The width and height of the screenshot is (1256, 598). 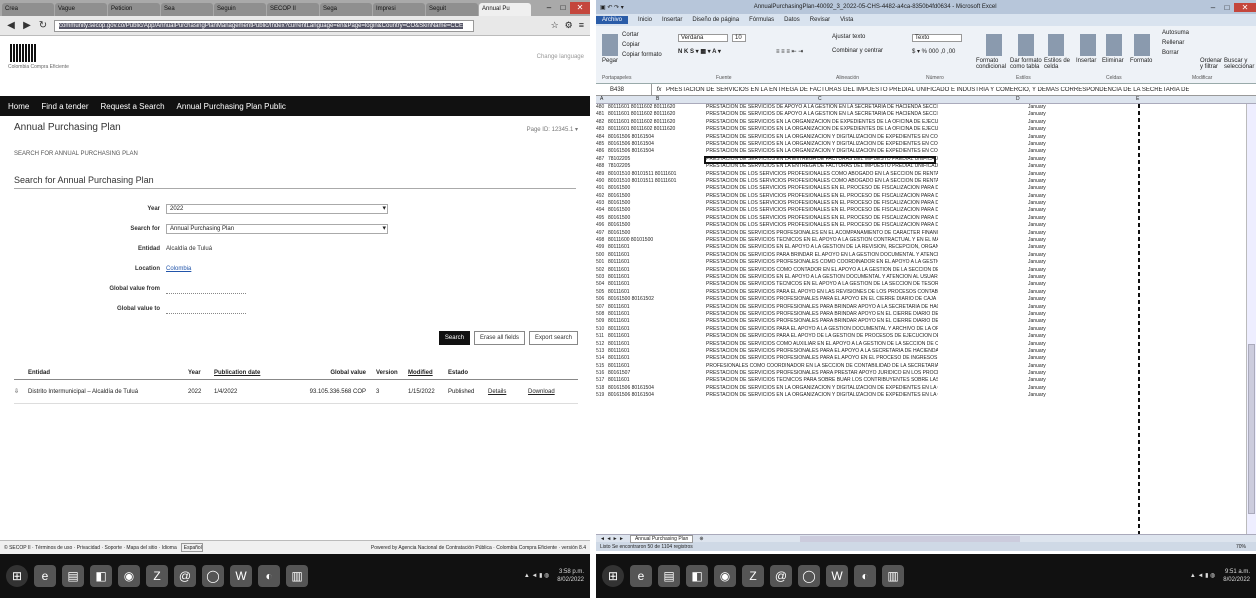 What do you see at coordinates (1175, 33) in the screenshot?
I see `autosum-button: Autosuma` at bounding box center [1175, 33].